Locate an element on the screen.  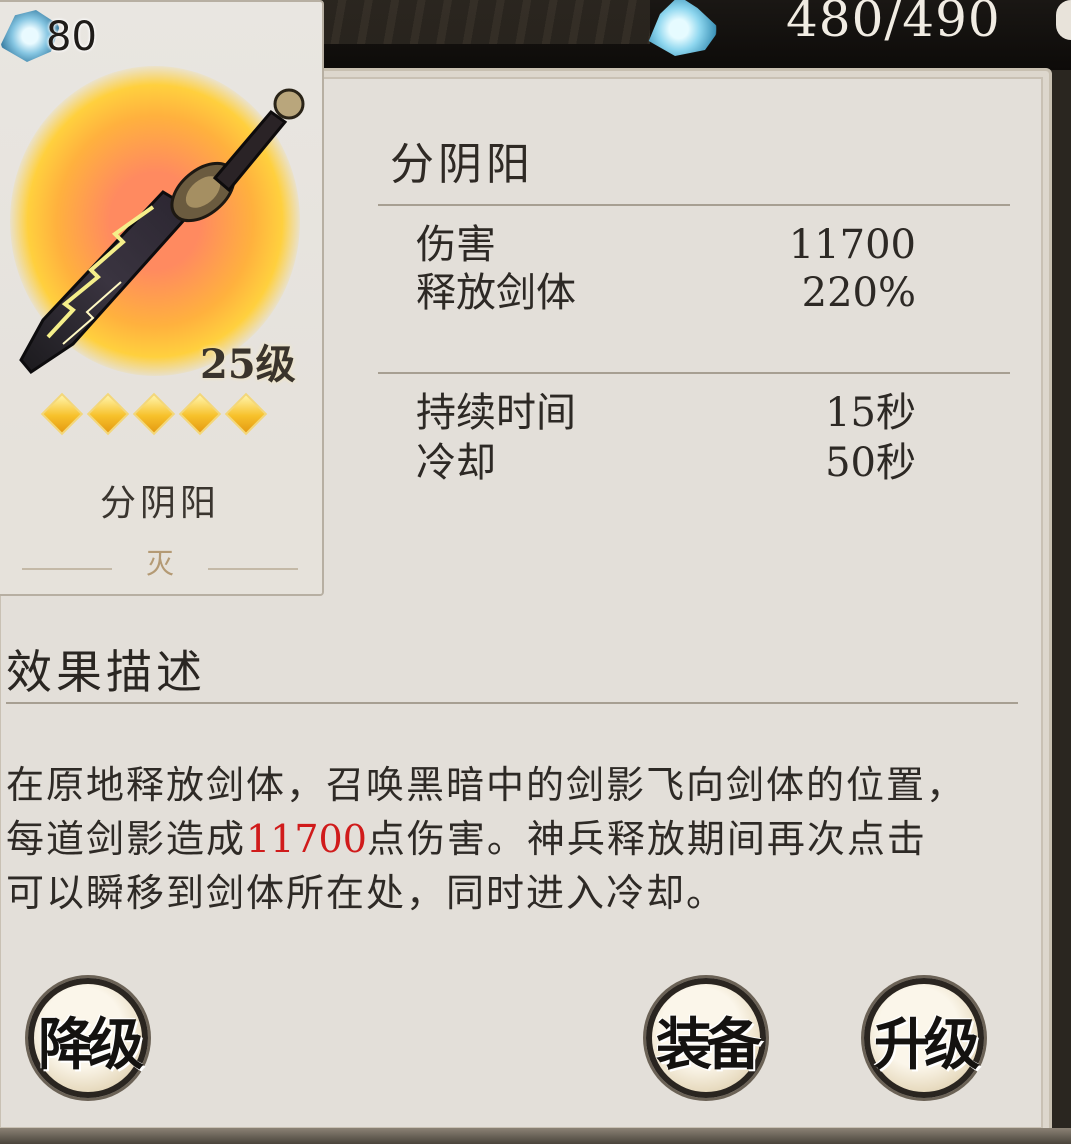
desc-damage-highlight: 11700 is located at coordinates (306, 839).